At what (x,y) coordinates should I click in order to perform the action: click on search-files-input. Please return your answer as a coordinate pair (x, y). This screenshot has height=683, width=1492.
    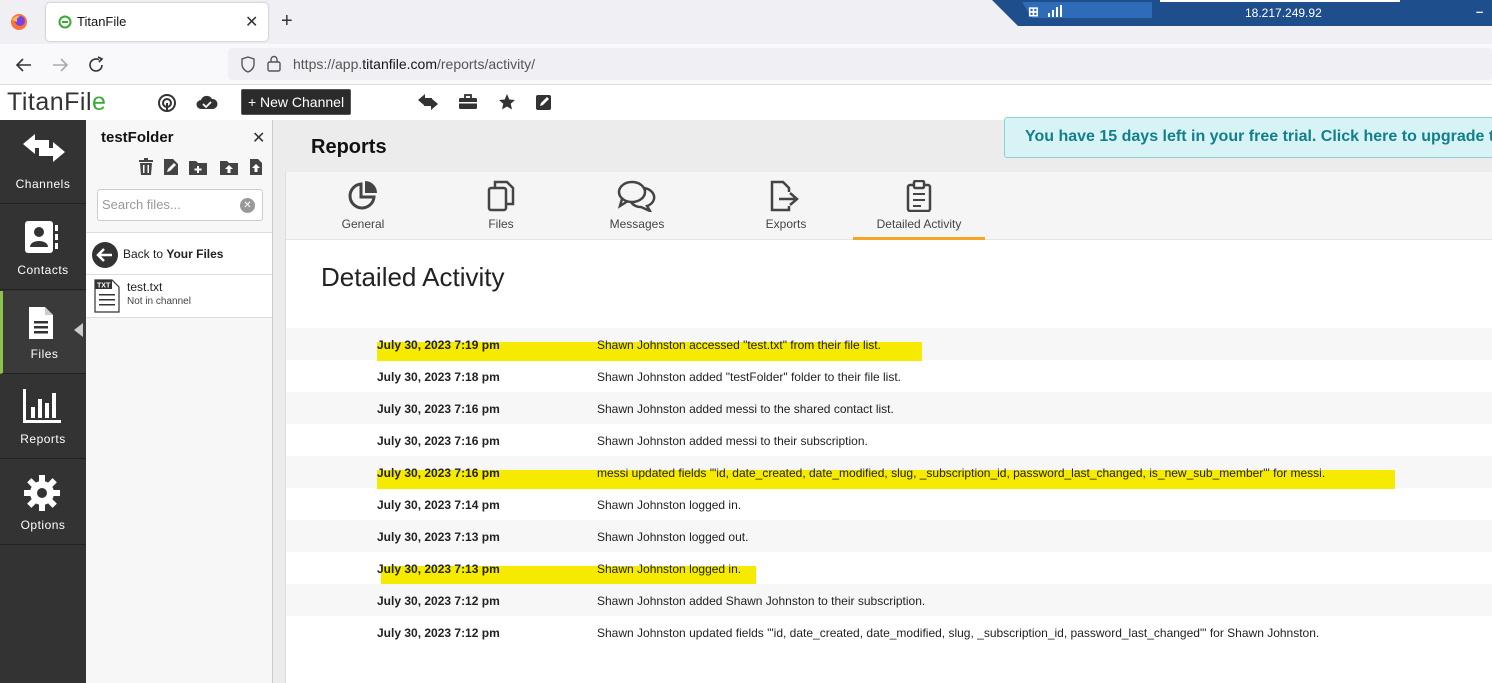
    Looking at the image, I should click on (167, 204).